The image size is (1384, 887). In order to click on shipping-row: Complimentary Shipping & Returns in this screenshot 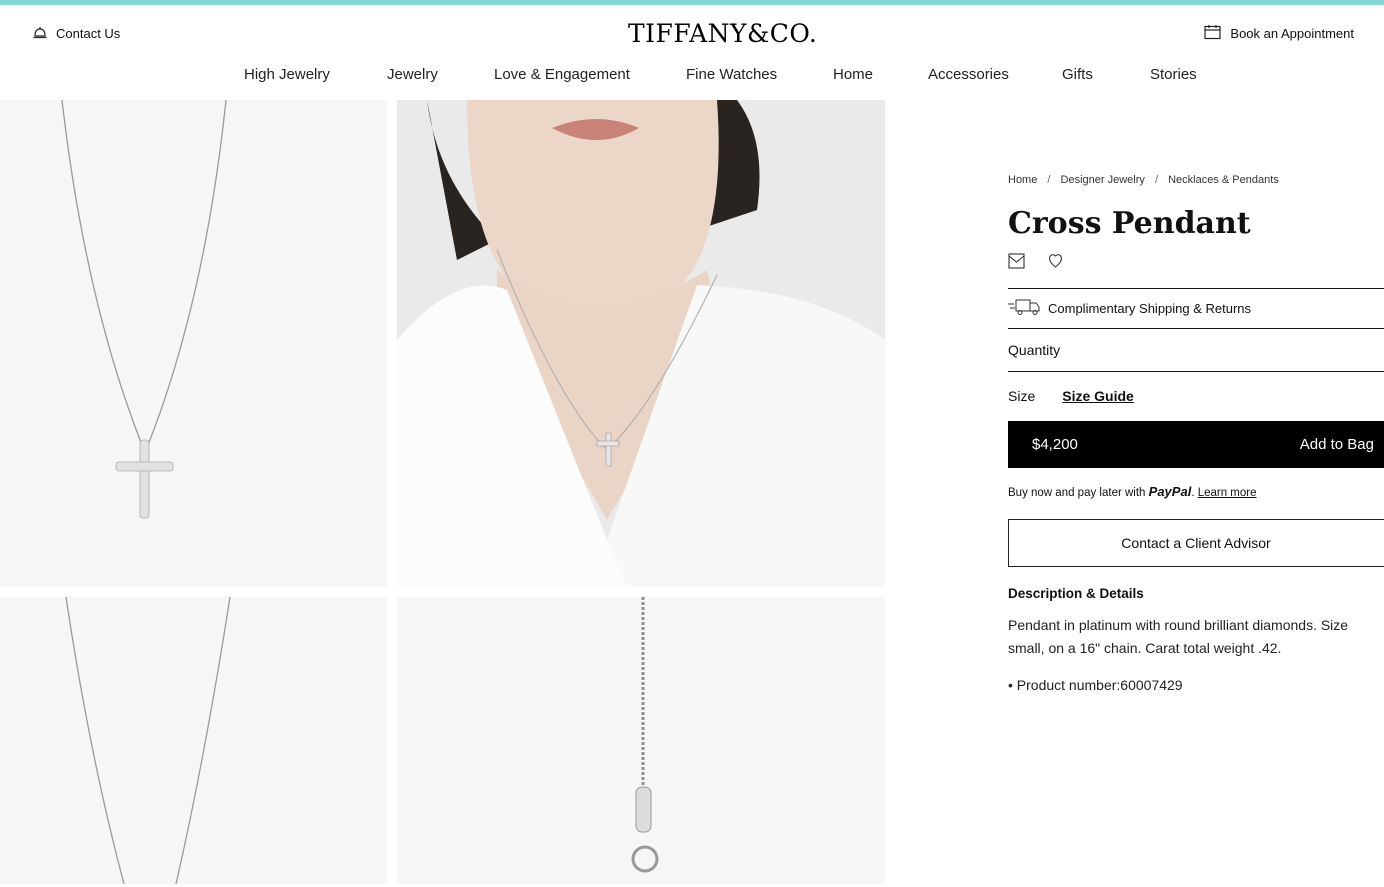, I will do `click(1196, 308)`.